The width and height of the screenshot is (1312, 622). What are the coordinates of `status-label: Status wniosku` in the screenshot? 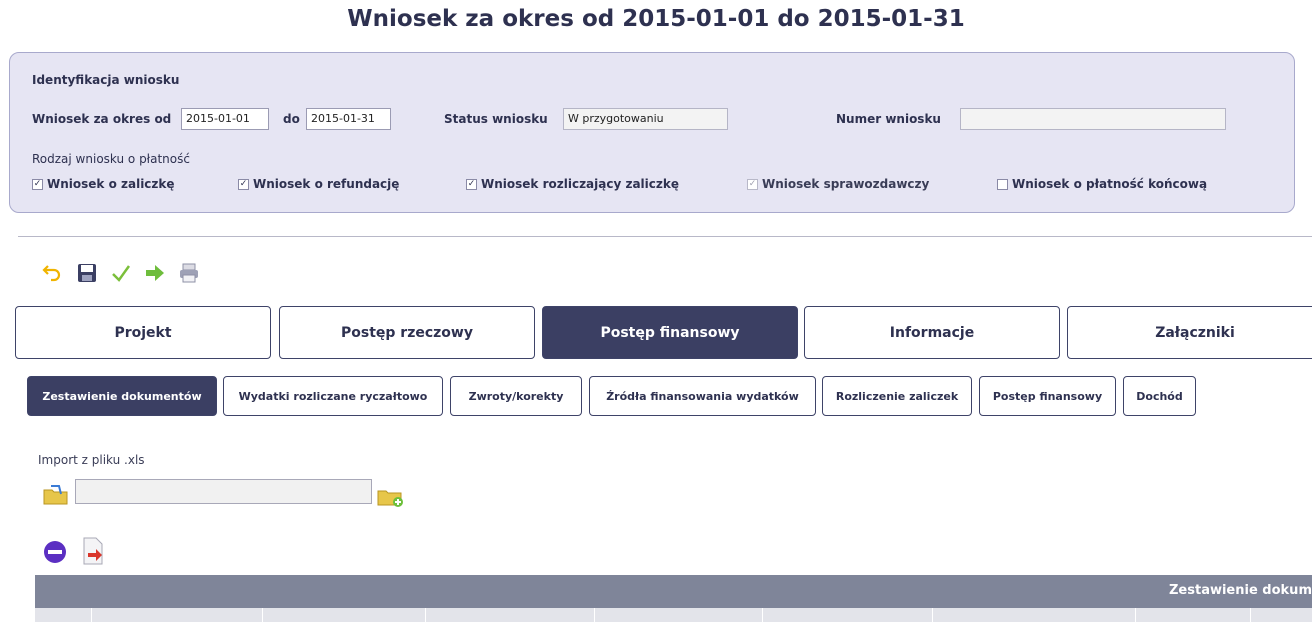 It's located at (496, 119).